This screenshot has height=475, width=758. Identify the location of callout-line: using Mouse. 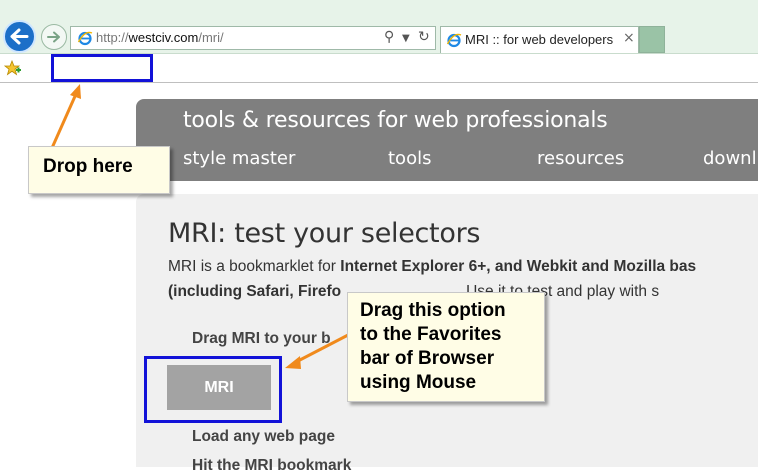
(418, 382).